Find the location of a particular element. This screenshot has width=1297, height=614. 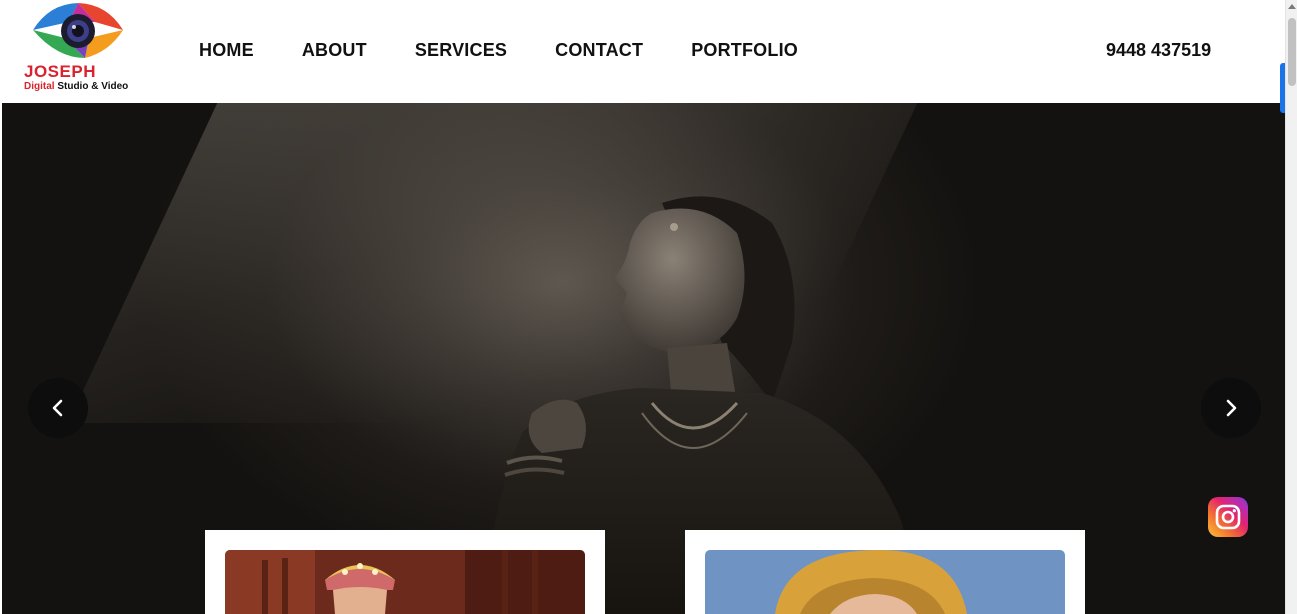

child-hat-photo is located at coordinates (885, 582).